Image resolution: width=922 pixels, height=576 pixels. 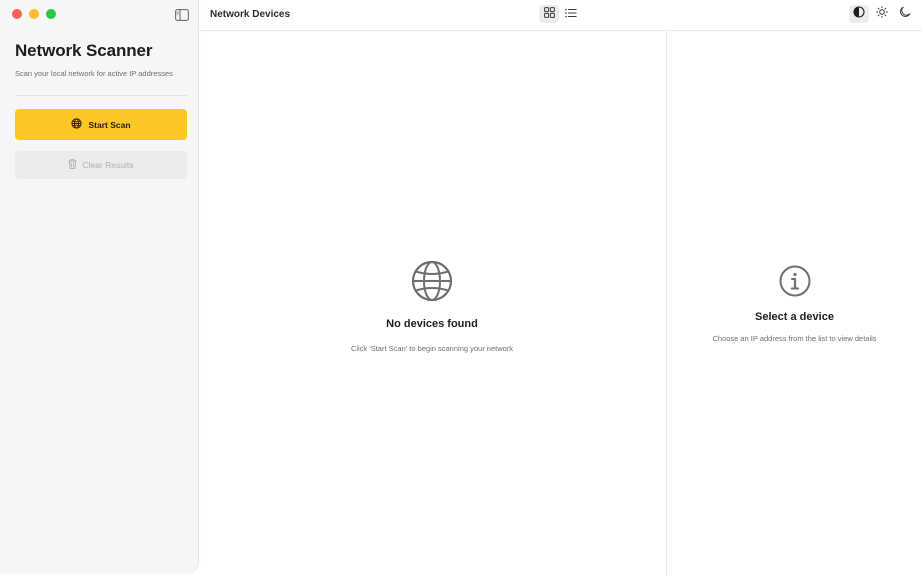 I want to click on window-controls, so click(x=34, y=14).